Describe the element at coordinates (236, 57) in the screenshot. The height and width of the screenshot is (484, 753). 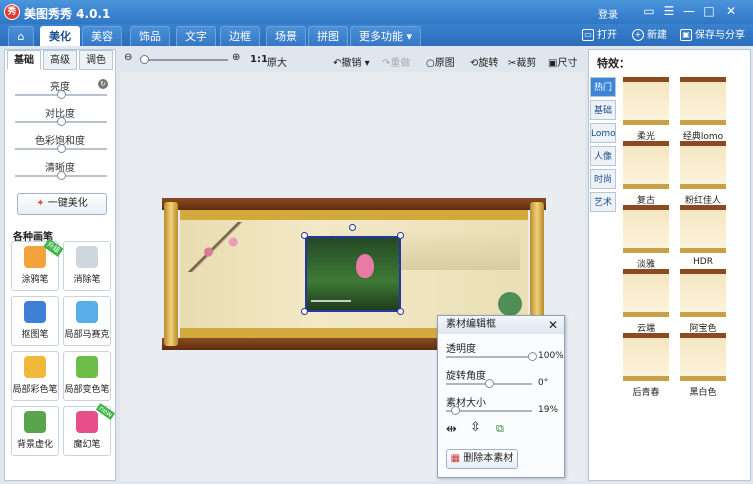
I see `zoom-in-icon: ⊕` at that location.